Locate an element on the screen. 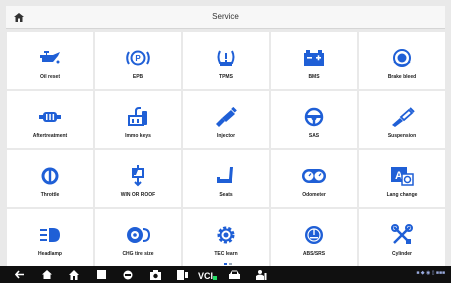  abs-srs-icon is located at coordinates (314, 235).